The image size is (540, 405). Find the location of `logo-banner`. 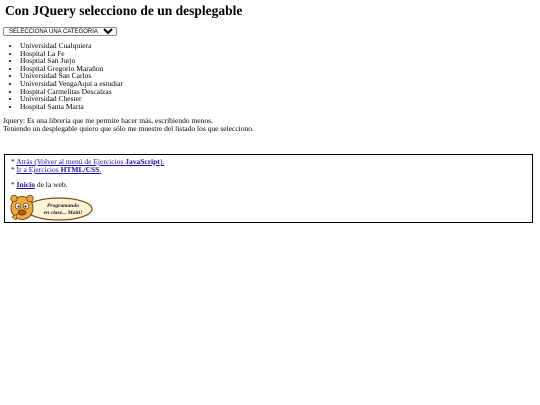

logo-banner is located at coordinates (59, 209).